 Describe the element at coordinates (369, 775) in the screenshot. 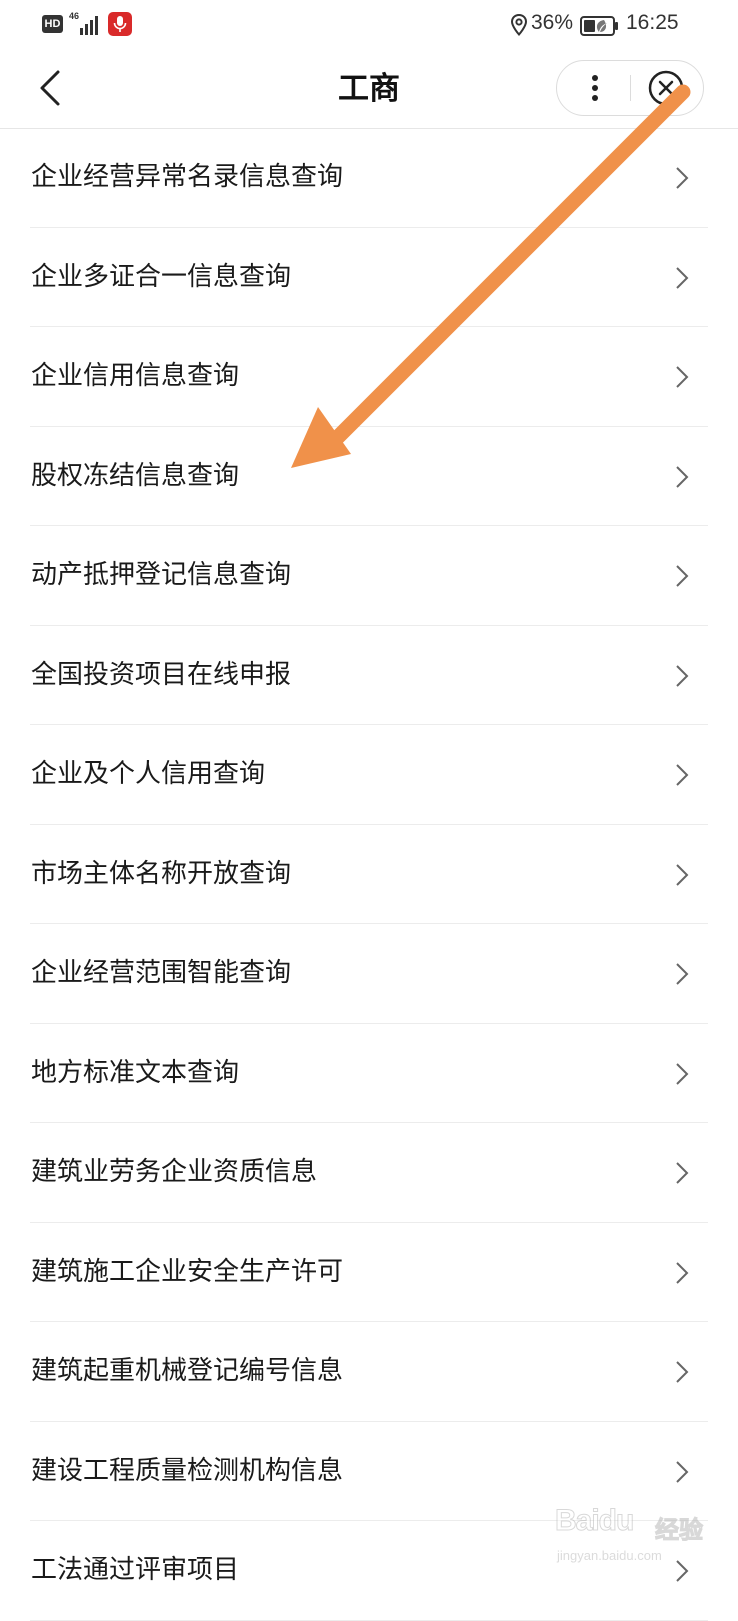

I see `menu-item: 企业及个人信用查询` at that location.